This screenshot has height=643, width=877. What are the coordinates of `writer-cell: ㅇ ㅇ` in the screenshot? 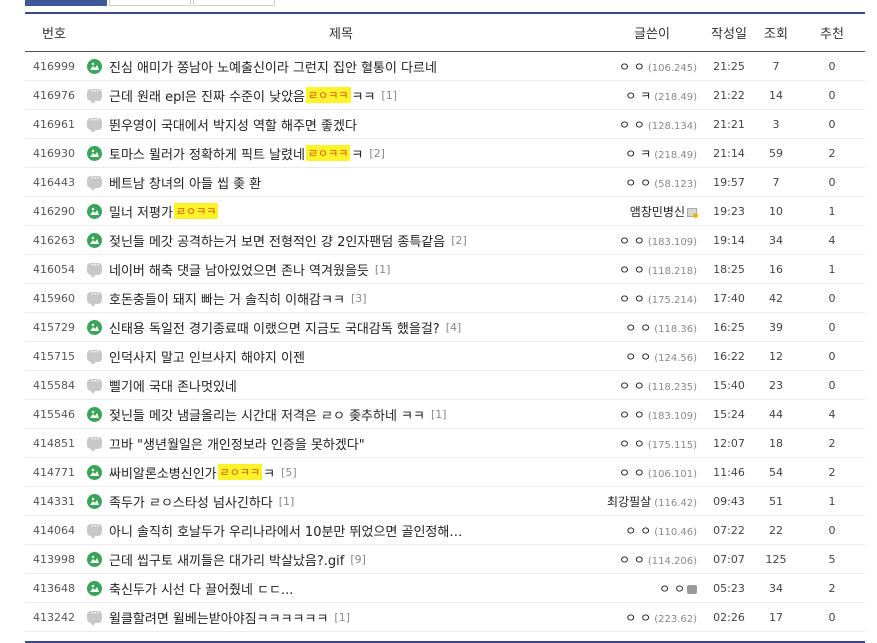 It's located at (652, 588).